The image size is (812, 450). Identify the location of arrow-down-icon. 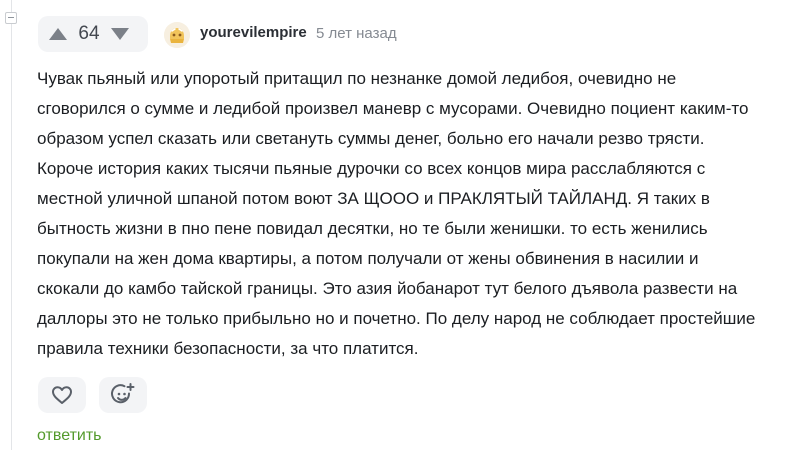
(120, 34).